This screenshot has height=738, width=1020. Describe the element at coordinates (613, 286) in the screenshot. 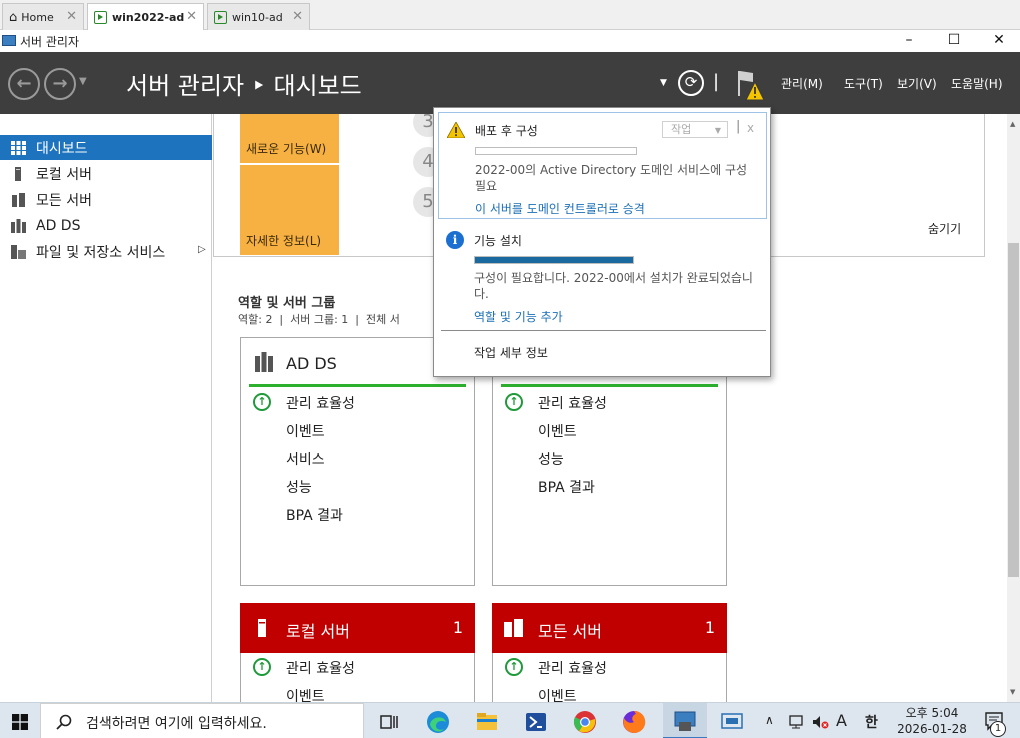

I see `notification-text: 구성이 필요합니다. 2022-00에서 설치가 완료되었습니다.` at that location.